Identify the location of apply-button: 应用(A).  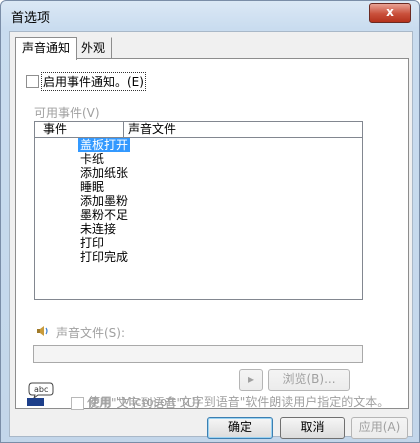
(379, 428).